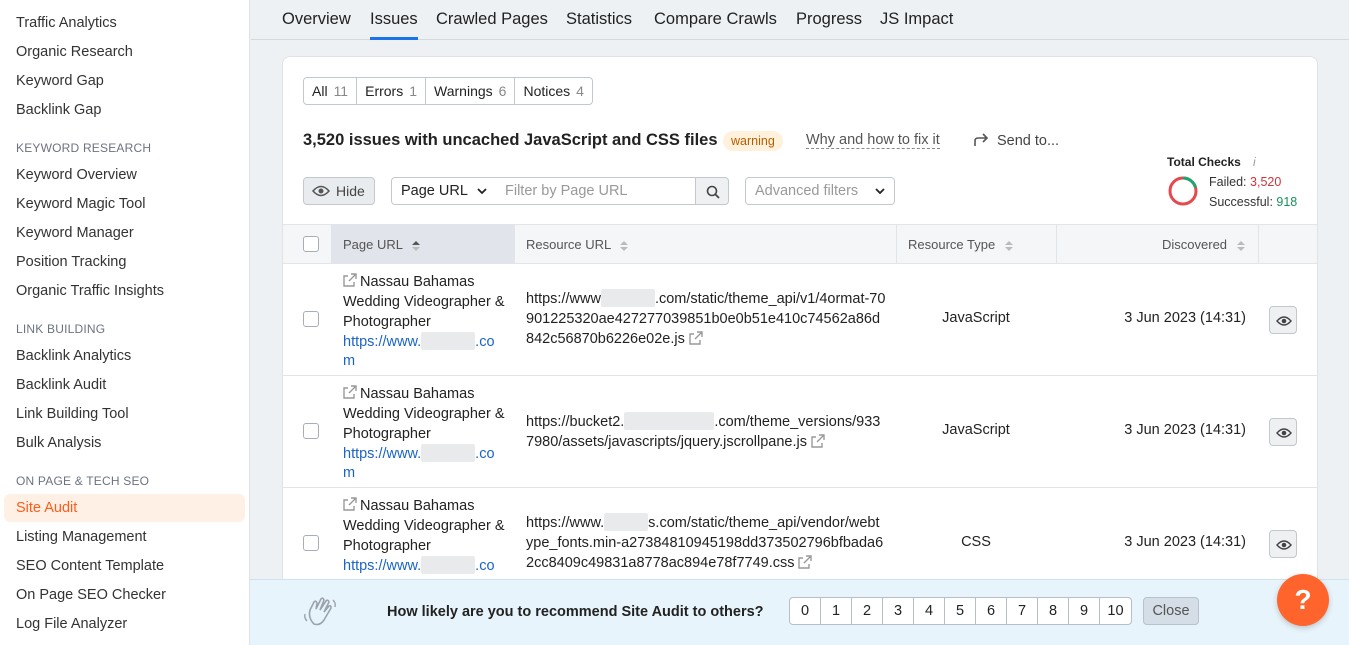 This screenshot has width=1349, height=645. What do you see at coordinates (124, 595) in the screenshot?
I see `sidebar-item-on-page-seo-checker: On Page SEO Checker` at bounding box center [124, 595].